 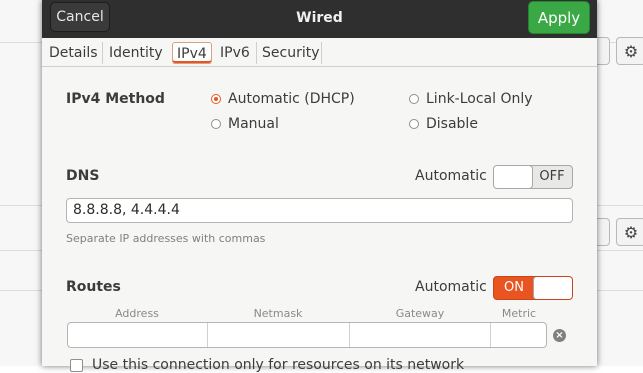 I want to click on route-column-metric: Metric, so click(x=519, y=313).